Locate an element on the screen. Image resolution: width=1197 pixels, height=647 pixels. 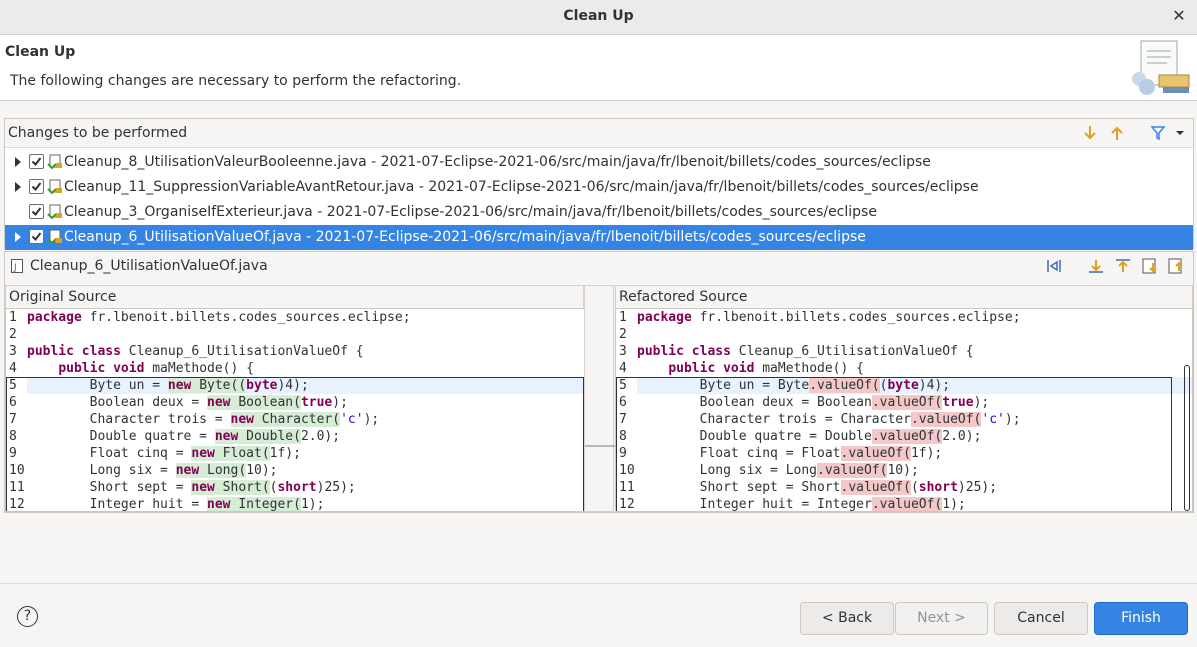
compare-filename: Cleanup_6_UtilisationValueOf.java is located at coordinates (149, 266).